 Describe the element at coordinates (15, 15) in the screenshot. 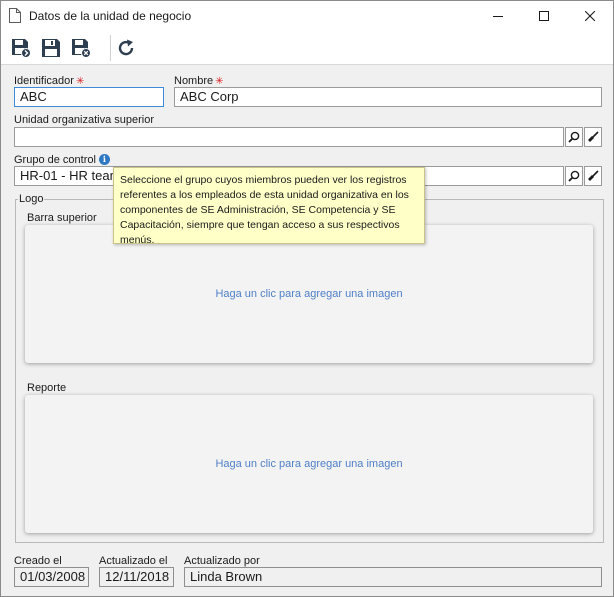

I see `document-icon` at that location.